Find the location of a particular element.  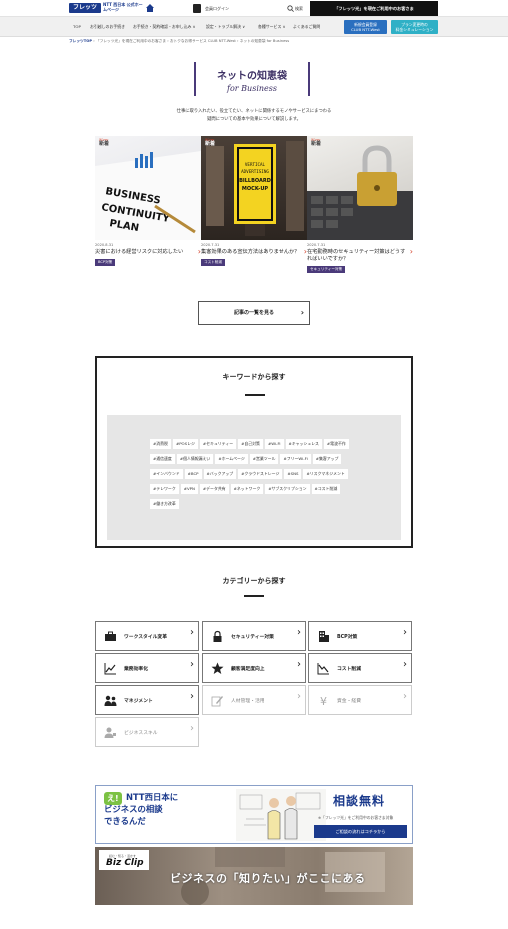

article-tag: BCP対策 is located at coordinates (105, 262).